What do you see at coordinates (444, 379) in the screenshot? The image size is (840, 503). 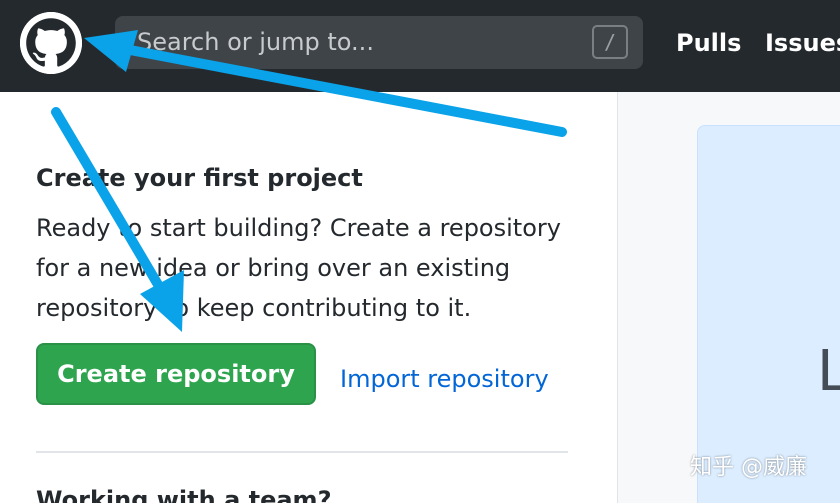 I see `import-repository-link: Import repository` at bounding box center [444, 379].